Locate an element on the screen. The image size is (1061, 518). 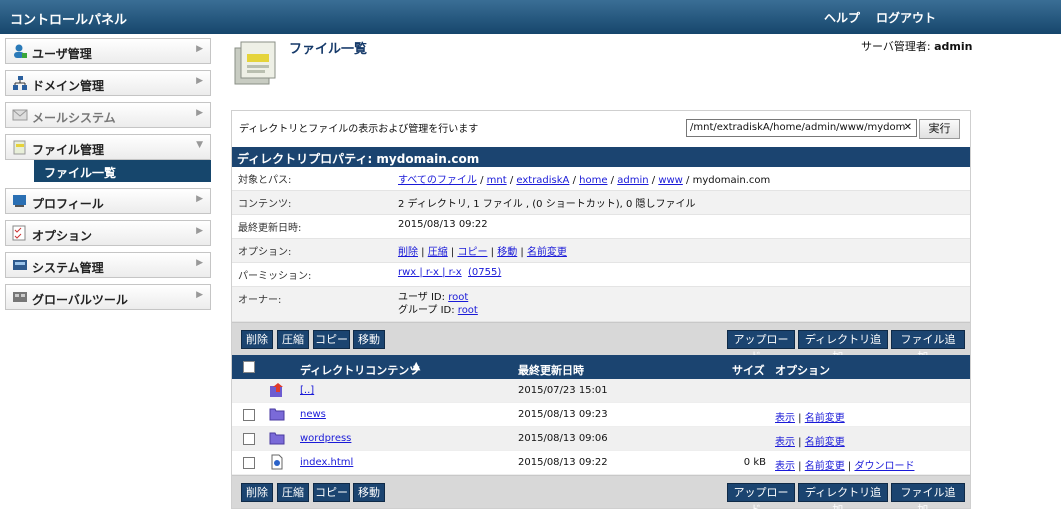
sidebar-item-label: ユーザ管理 is located at coordinates (62, 54).